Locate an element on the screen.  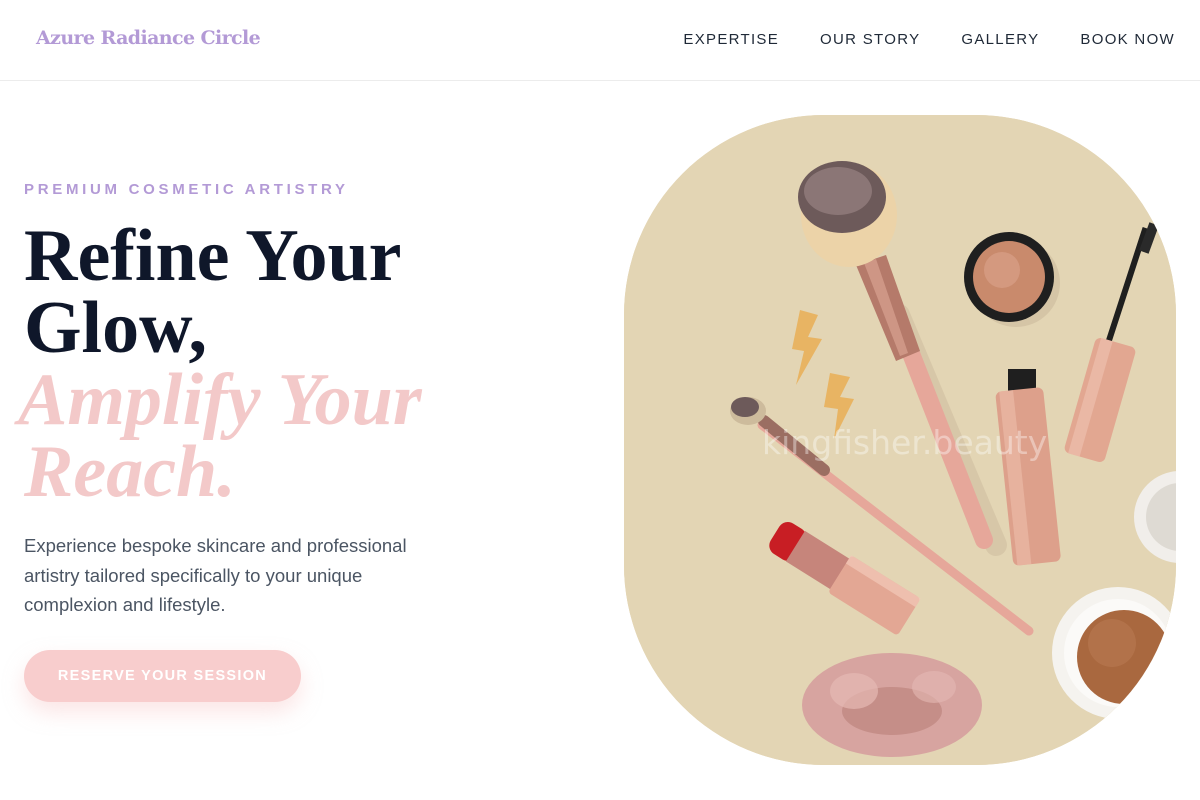
nav-gallery: GALLERY is located at coordinates (1000, 39).